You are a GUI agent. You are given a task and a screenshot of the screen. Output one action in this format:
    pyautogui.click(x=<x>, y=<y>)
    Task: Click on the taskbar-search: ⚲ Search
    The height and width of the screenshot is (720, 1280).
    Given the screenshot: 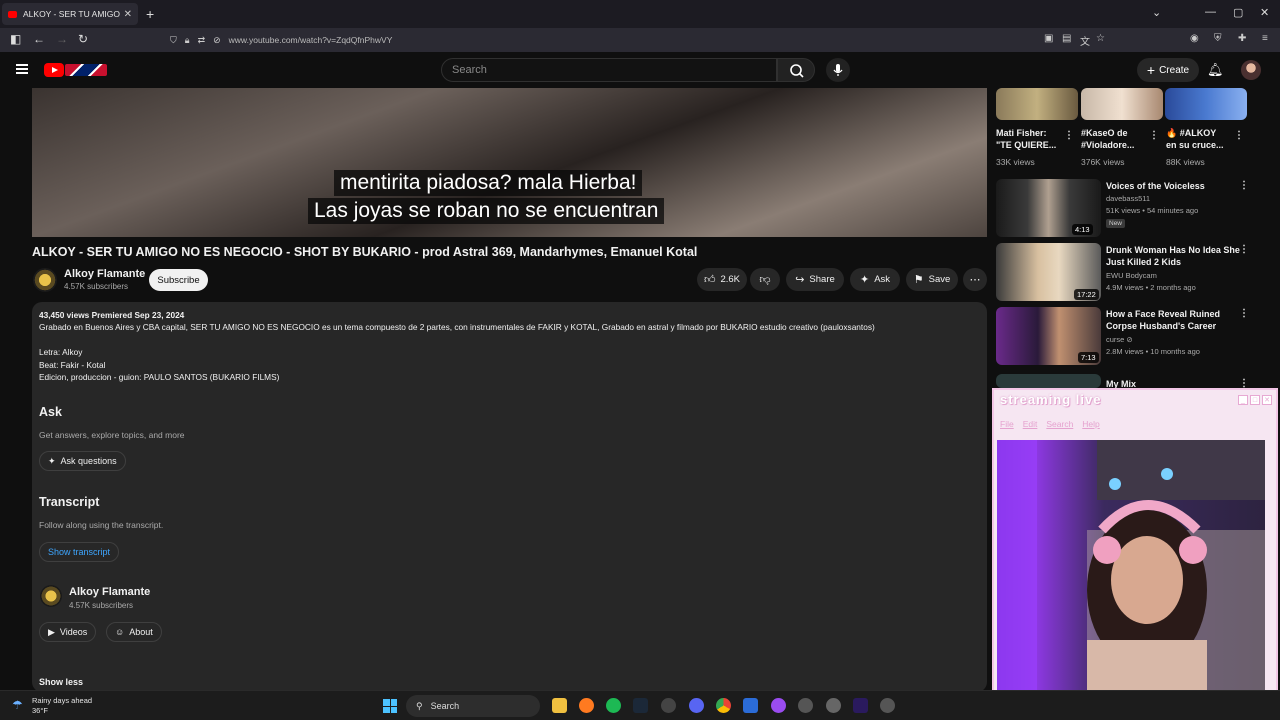 What is the action you would take?
    pyautogui.click(x=473, y=706)
    